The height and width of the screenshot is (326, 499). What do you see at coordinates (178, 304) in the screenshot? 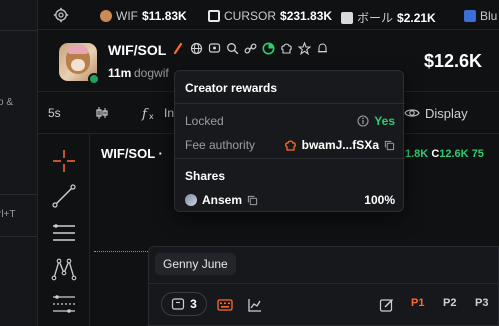
I see `box-icon` at bounding box center [178, 304].